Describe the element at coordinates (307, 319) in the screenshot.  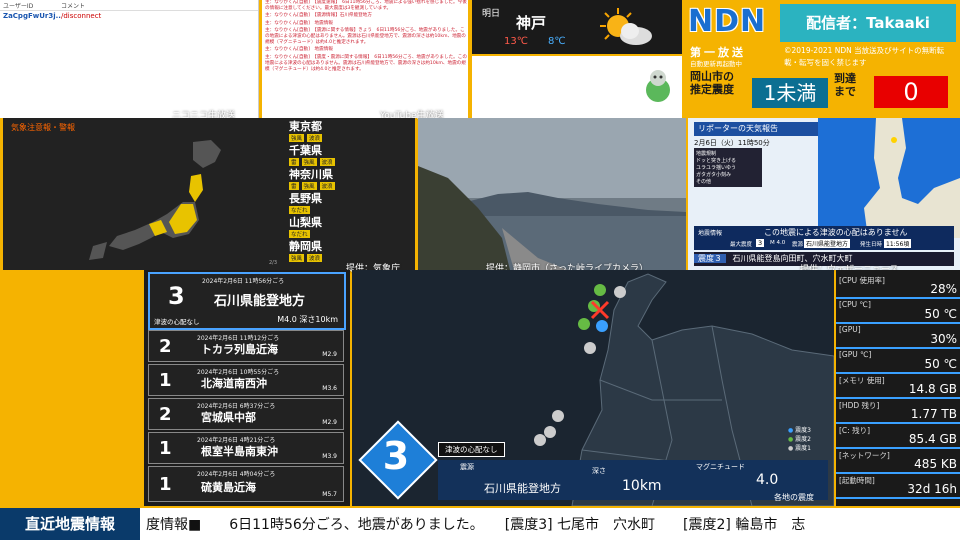
I see `quake-mag: M4.0 深さ10km` at that location.